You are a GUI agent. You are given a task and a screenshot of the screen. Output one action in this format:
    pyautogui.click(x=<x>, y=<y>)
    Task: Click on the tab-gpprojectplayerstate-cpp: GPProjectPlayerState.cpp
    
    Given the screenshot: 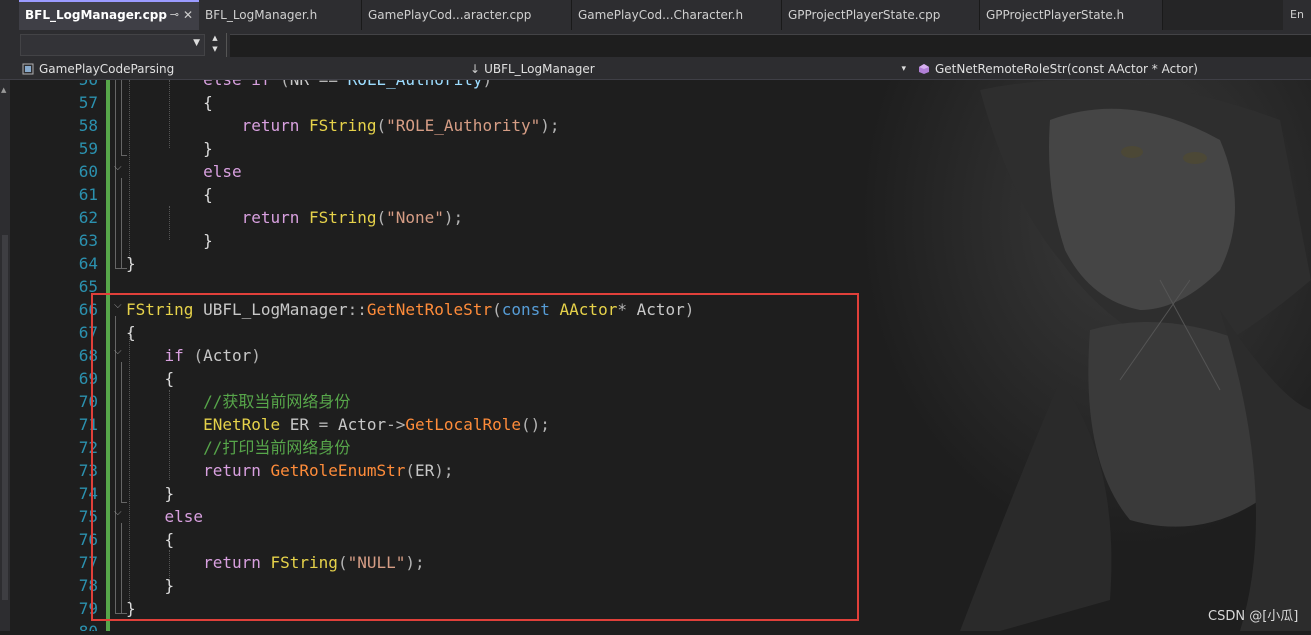 What is the action you would take?
    pyautogui.click(x=881, y=15)
    